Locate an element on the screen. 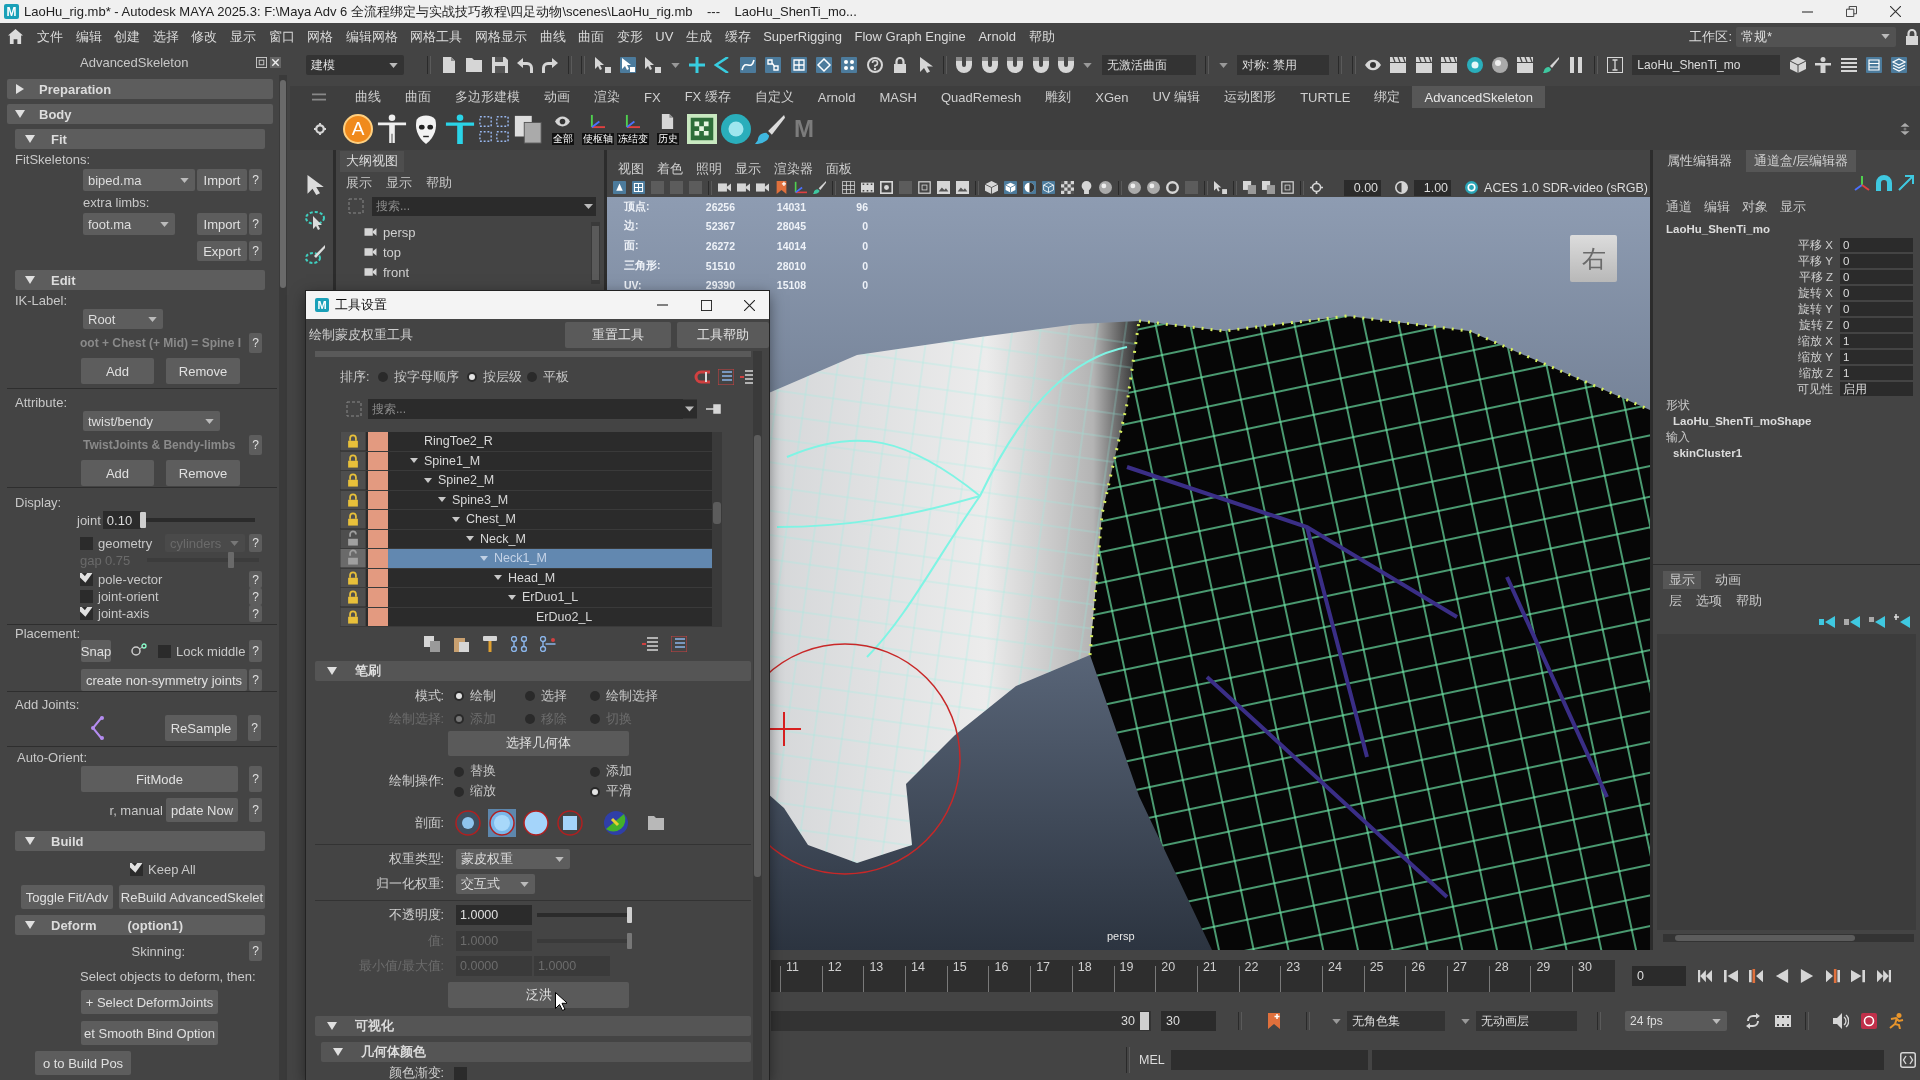 Image resolution: width=1920 pixels, height=1080 pixels. influence-item: ErDuo1_L is located at coordinates (550, 597).